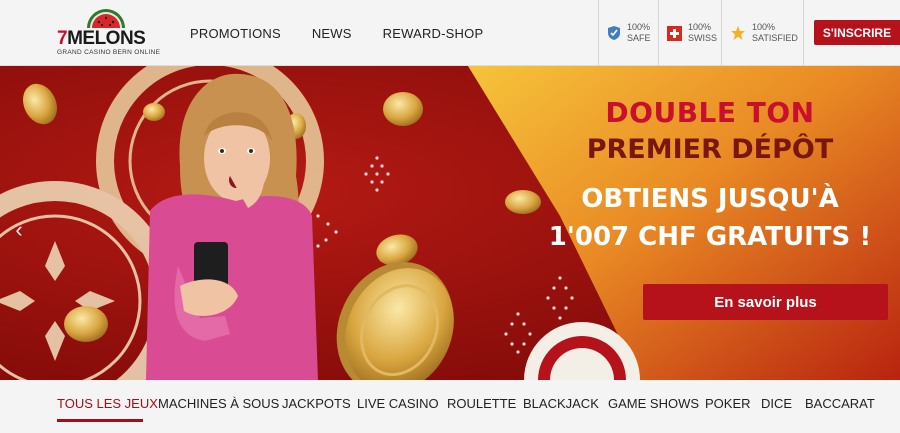  What do you see at coordinates (614, 33) in the screenshot?
I see `shield-icon` at bounding box center [614, 33].